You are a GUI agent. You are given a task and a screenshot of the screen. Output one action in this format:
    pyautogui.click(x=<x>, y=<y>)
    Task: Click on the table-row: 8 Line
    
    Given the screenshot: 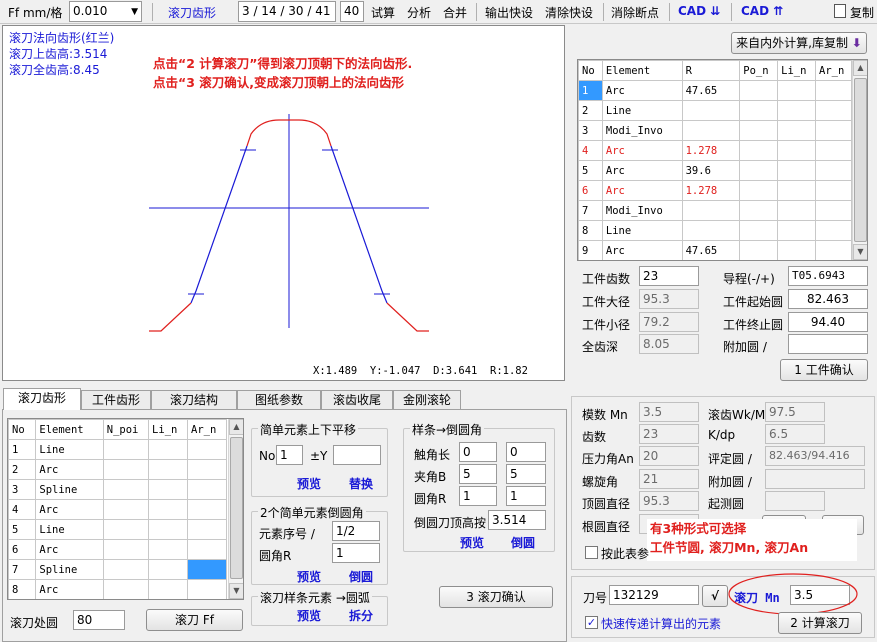 What is the action you would take?
    pyautogui.click(x=715, y=230)
    